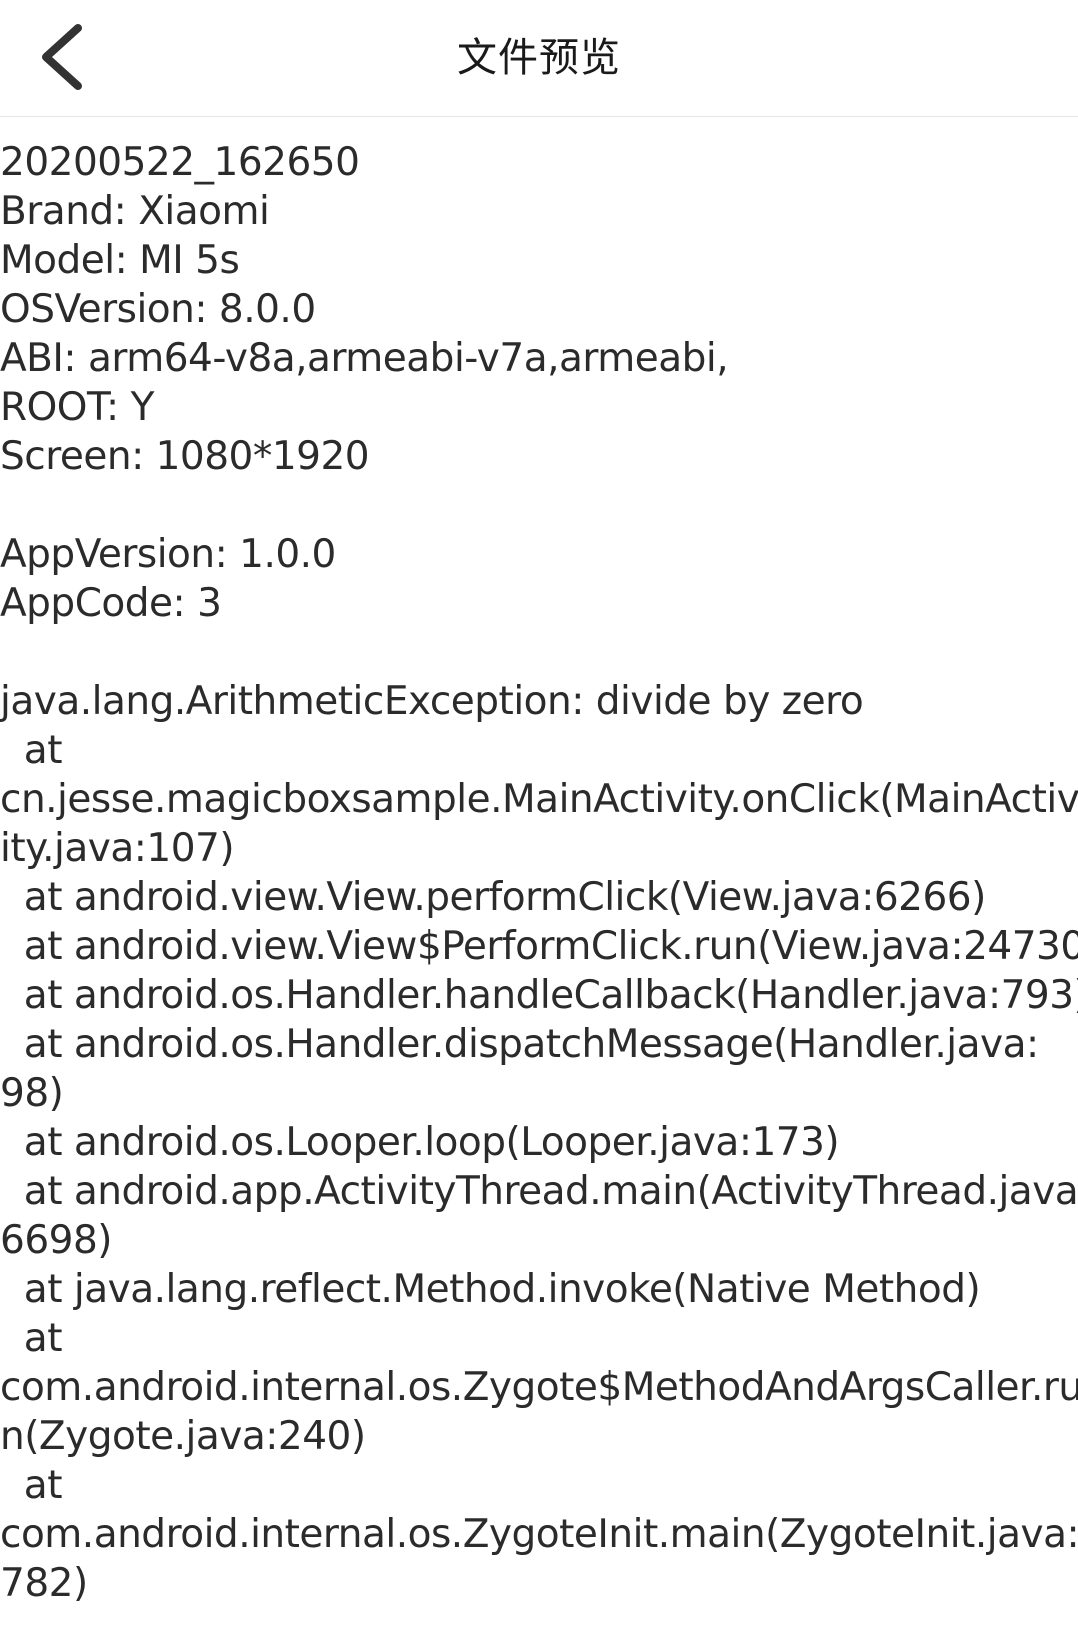 This screenshot has height=1637, width=1078. What do you see at coordinates (77, 407) in the screenshot?
I see `log-line: ROOT: Y` at bounding box center [77, 407].